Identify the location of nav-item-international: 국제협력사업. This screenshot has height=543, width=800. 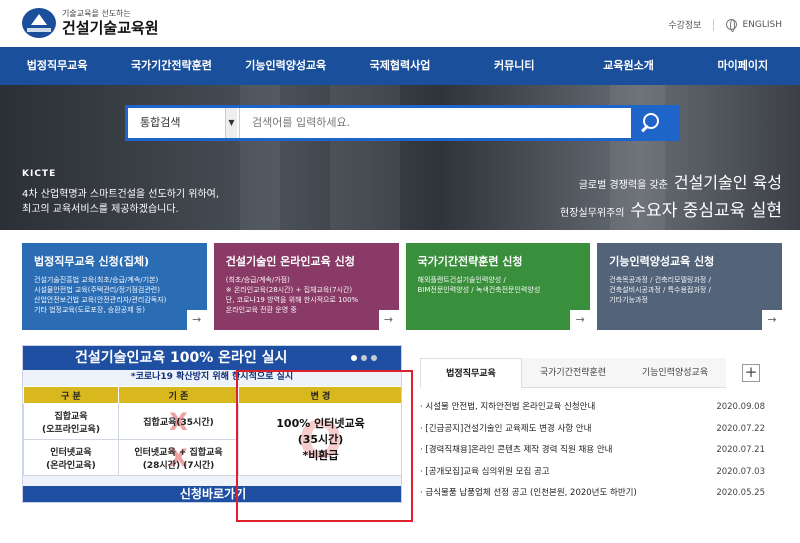
(400, 66).